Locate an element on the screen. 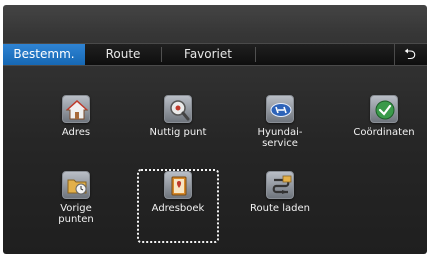 The height and width of the screenshot is (259, 432). menu-item-label: Vorige punten is located at coordinates (76, 214).